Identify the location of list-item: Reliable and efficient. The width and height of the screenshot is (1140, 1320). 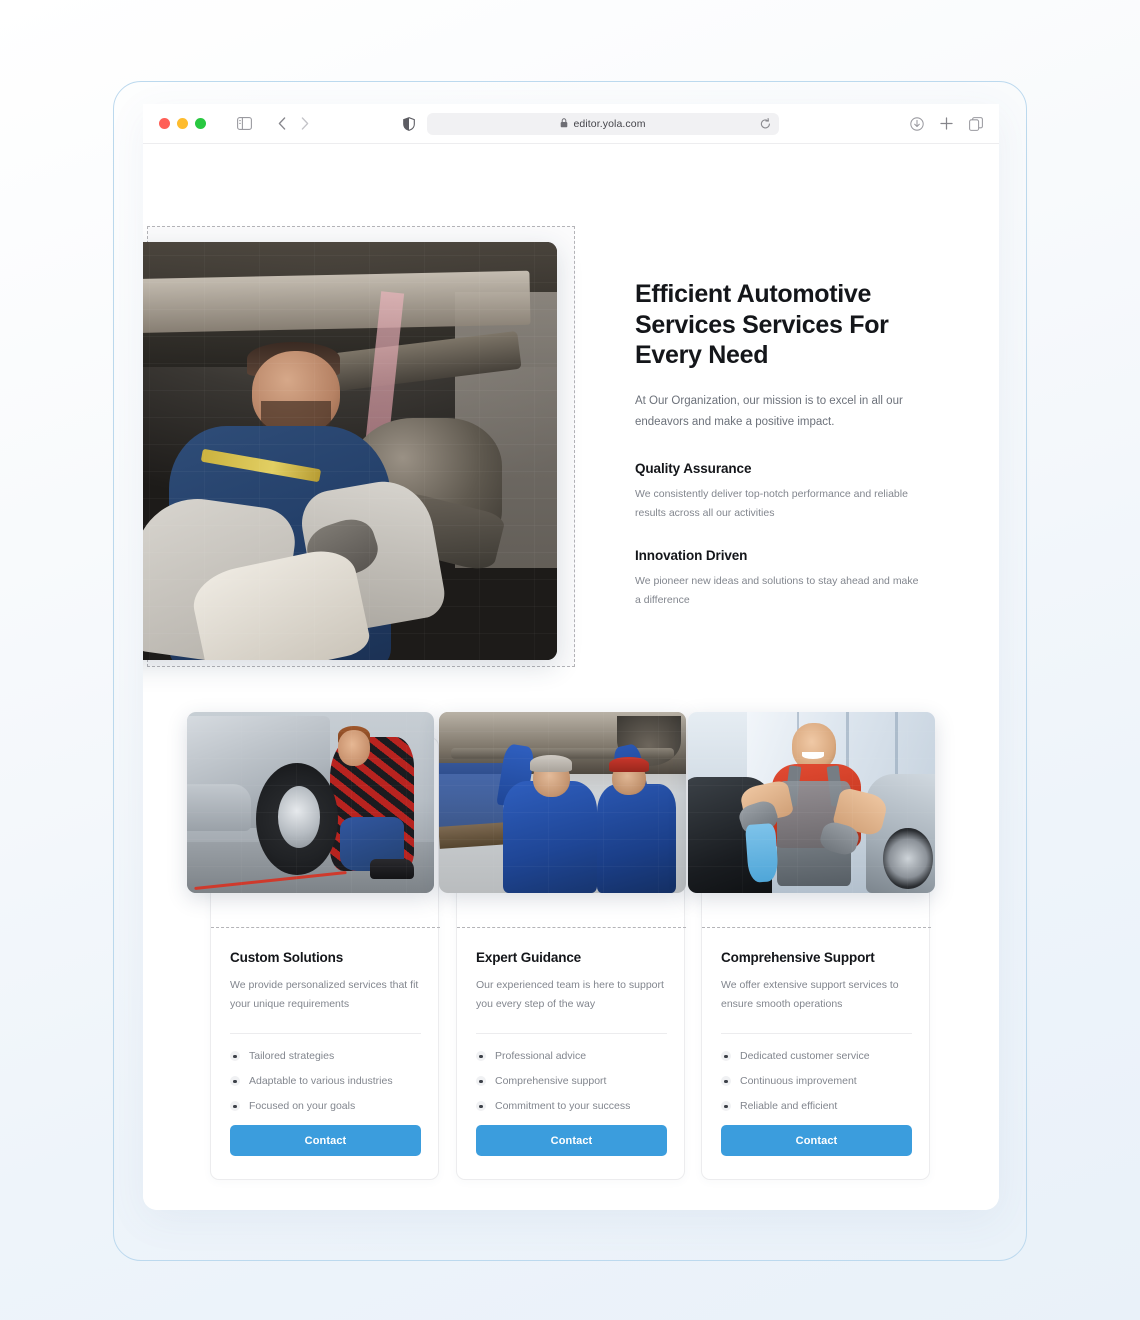
(816, 1106).